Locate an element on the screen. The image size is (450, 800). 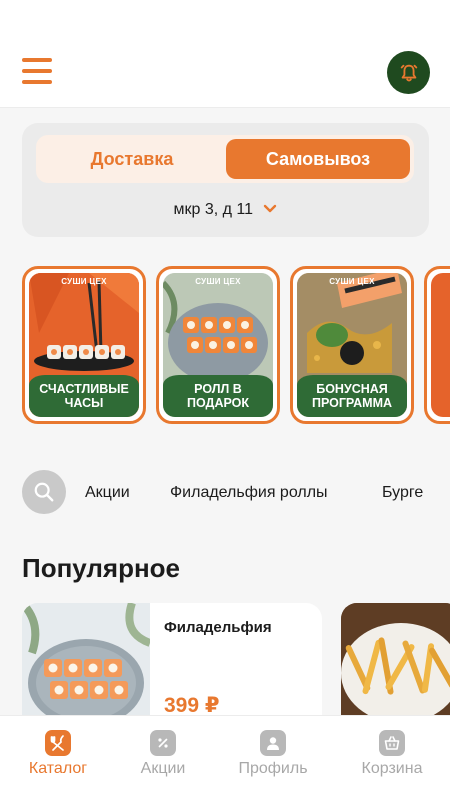
bell-icon is located at coordinates (408, 72).